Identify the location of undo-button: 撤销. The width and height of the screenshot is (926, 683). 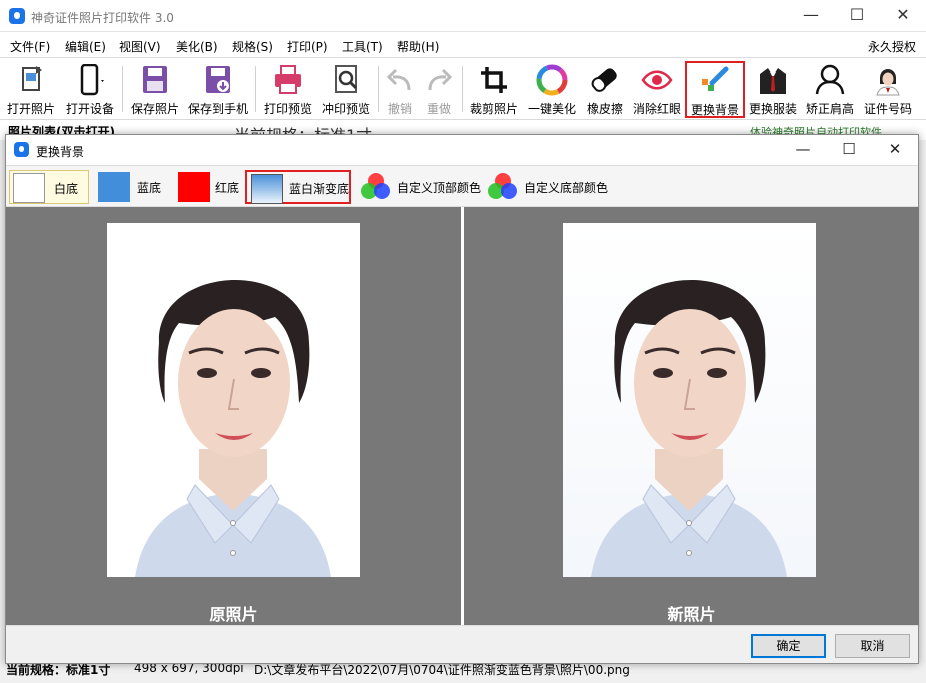
(400, 89).